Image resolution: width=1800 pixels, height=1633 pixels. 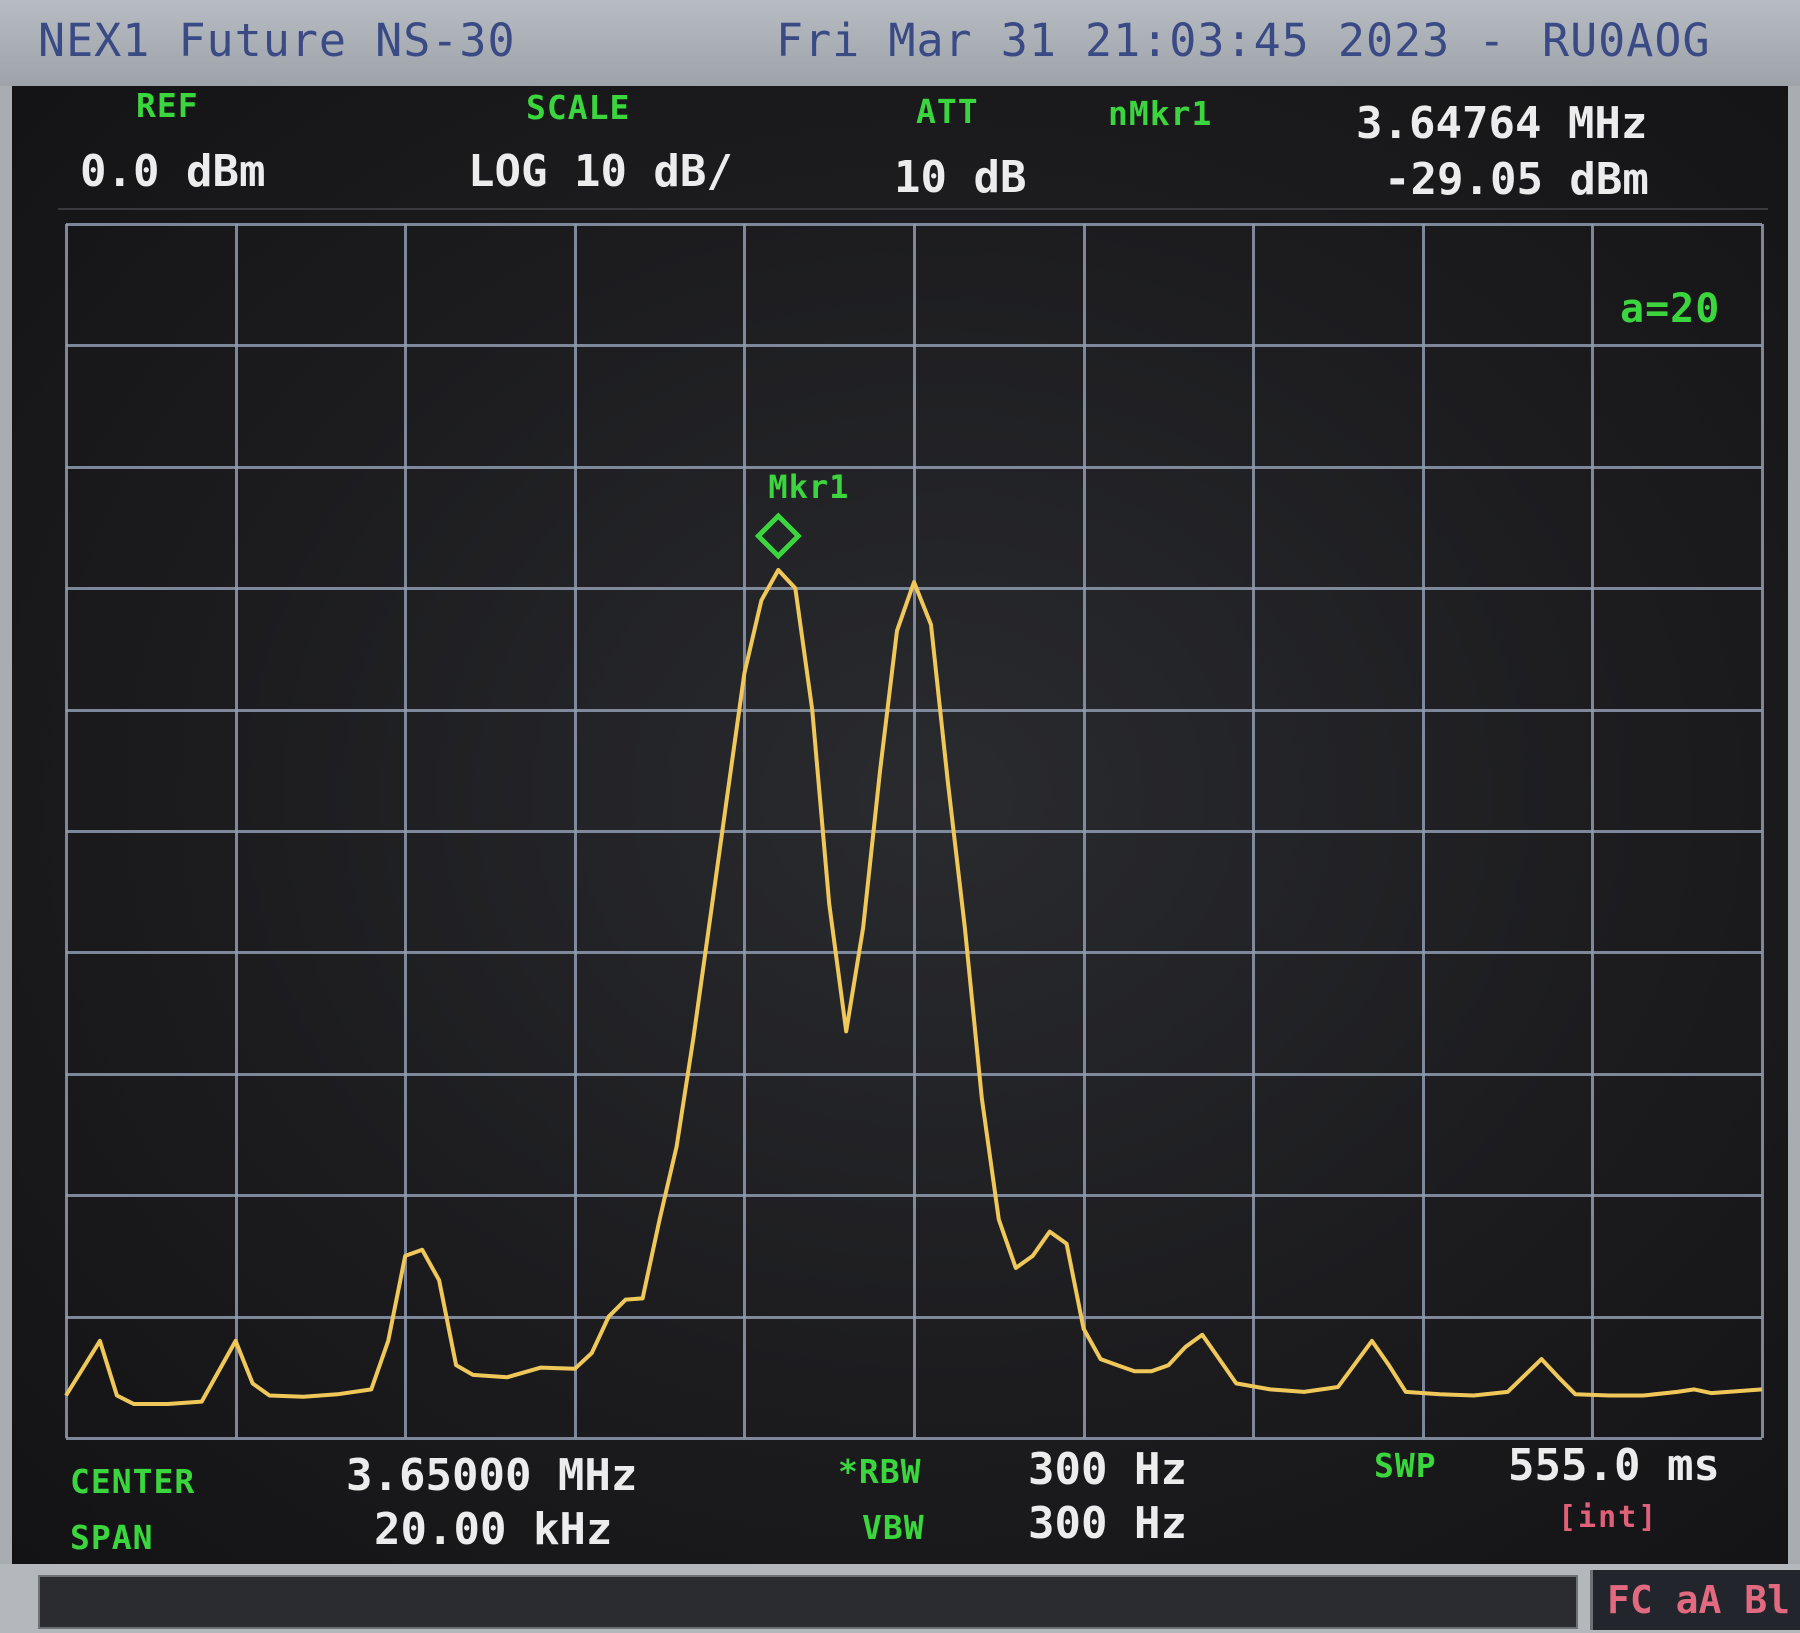 I want to click on center-value: 3.65000 MHz, so click(x=492, y=1475).